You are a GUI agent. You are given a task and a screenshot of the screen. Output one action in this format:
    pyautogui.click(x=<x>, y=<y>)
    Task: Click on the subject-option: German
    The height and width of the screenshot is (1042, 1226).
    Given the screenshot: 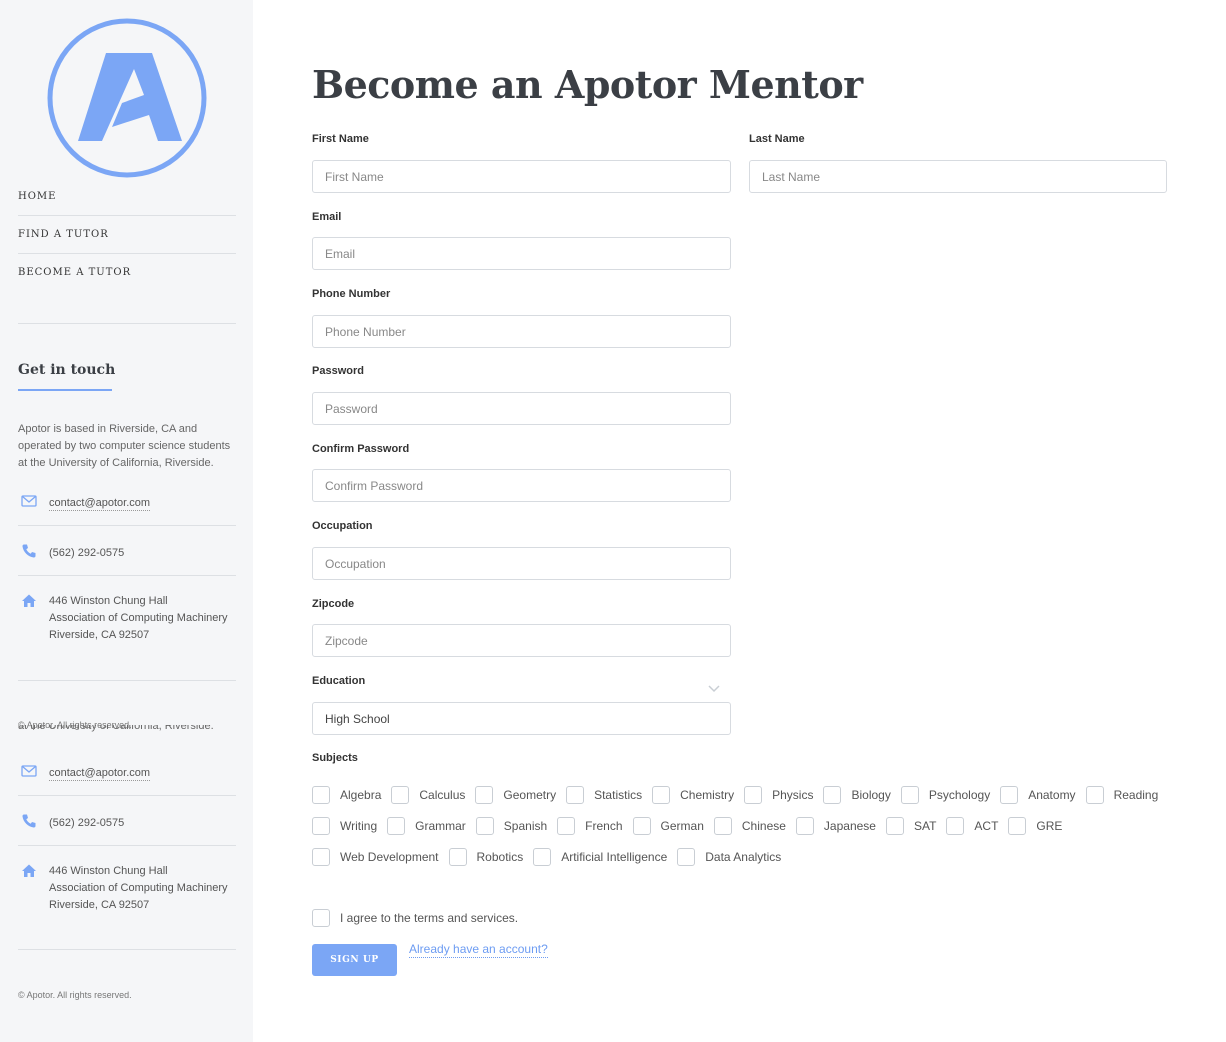 What is the action you would take?
    pyautogui.click(x=668, y=825)
    